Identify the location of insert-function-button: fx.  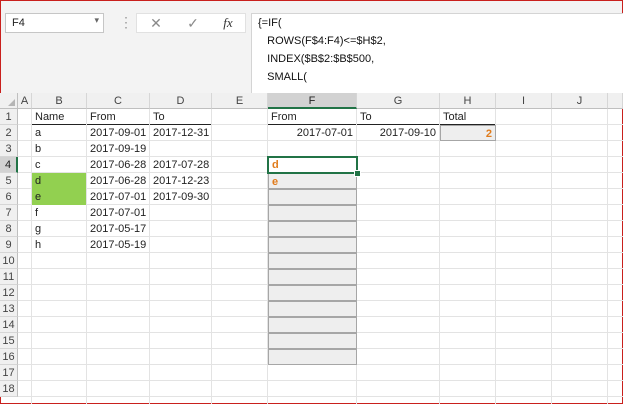
(228, 23).